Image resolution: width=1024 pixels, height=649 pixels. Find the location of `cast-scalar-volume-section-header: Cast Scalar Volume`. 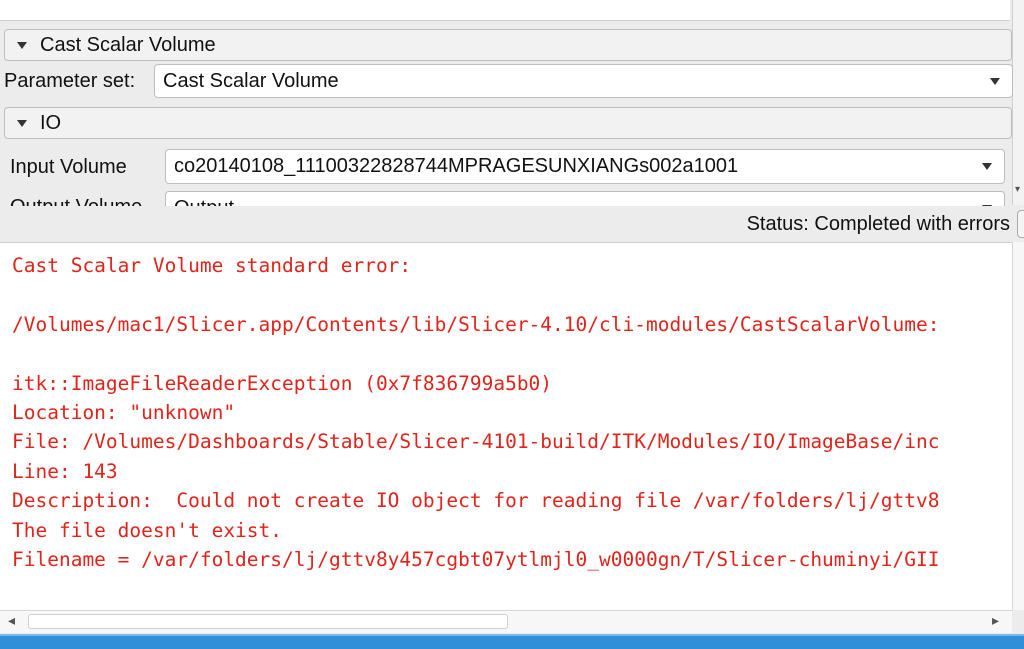

cast-scalar-volume-section-header: Cast Scalar Volume is located at coordinates (508, 45).